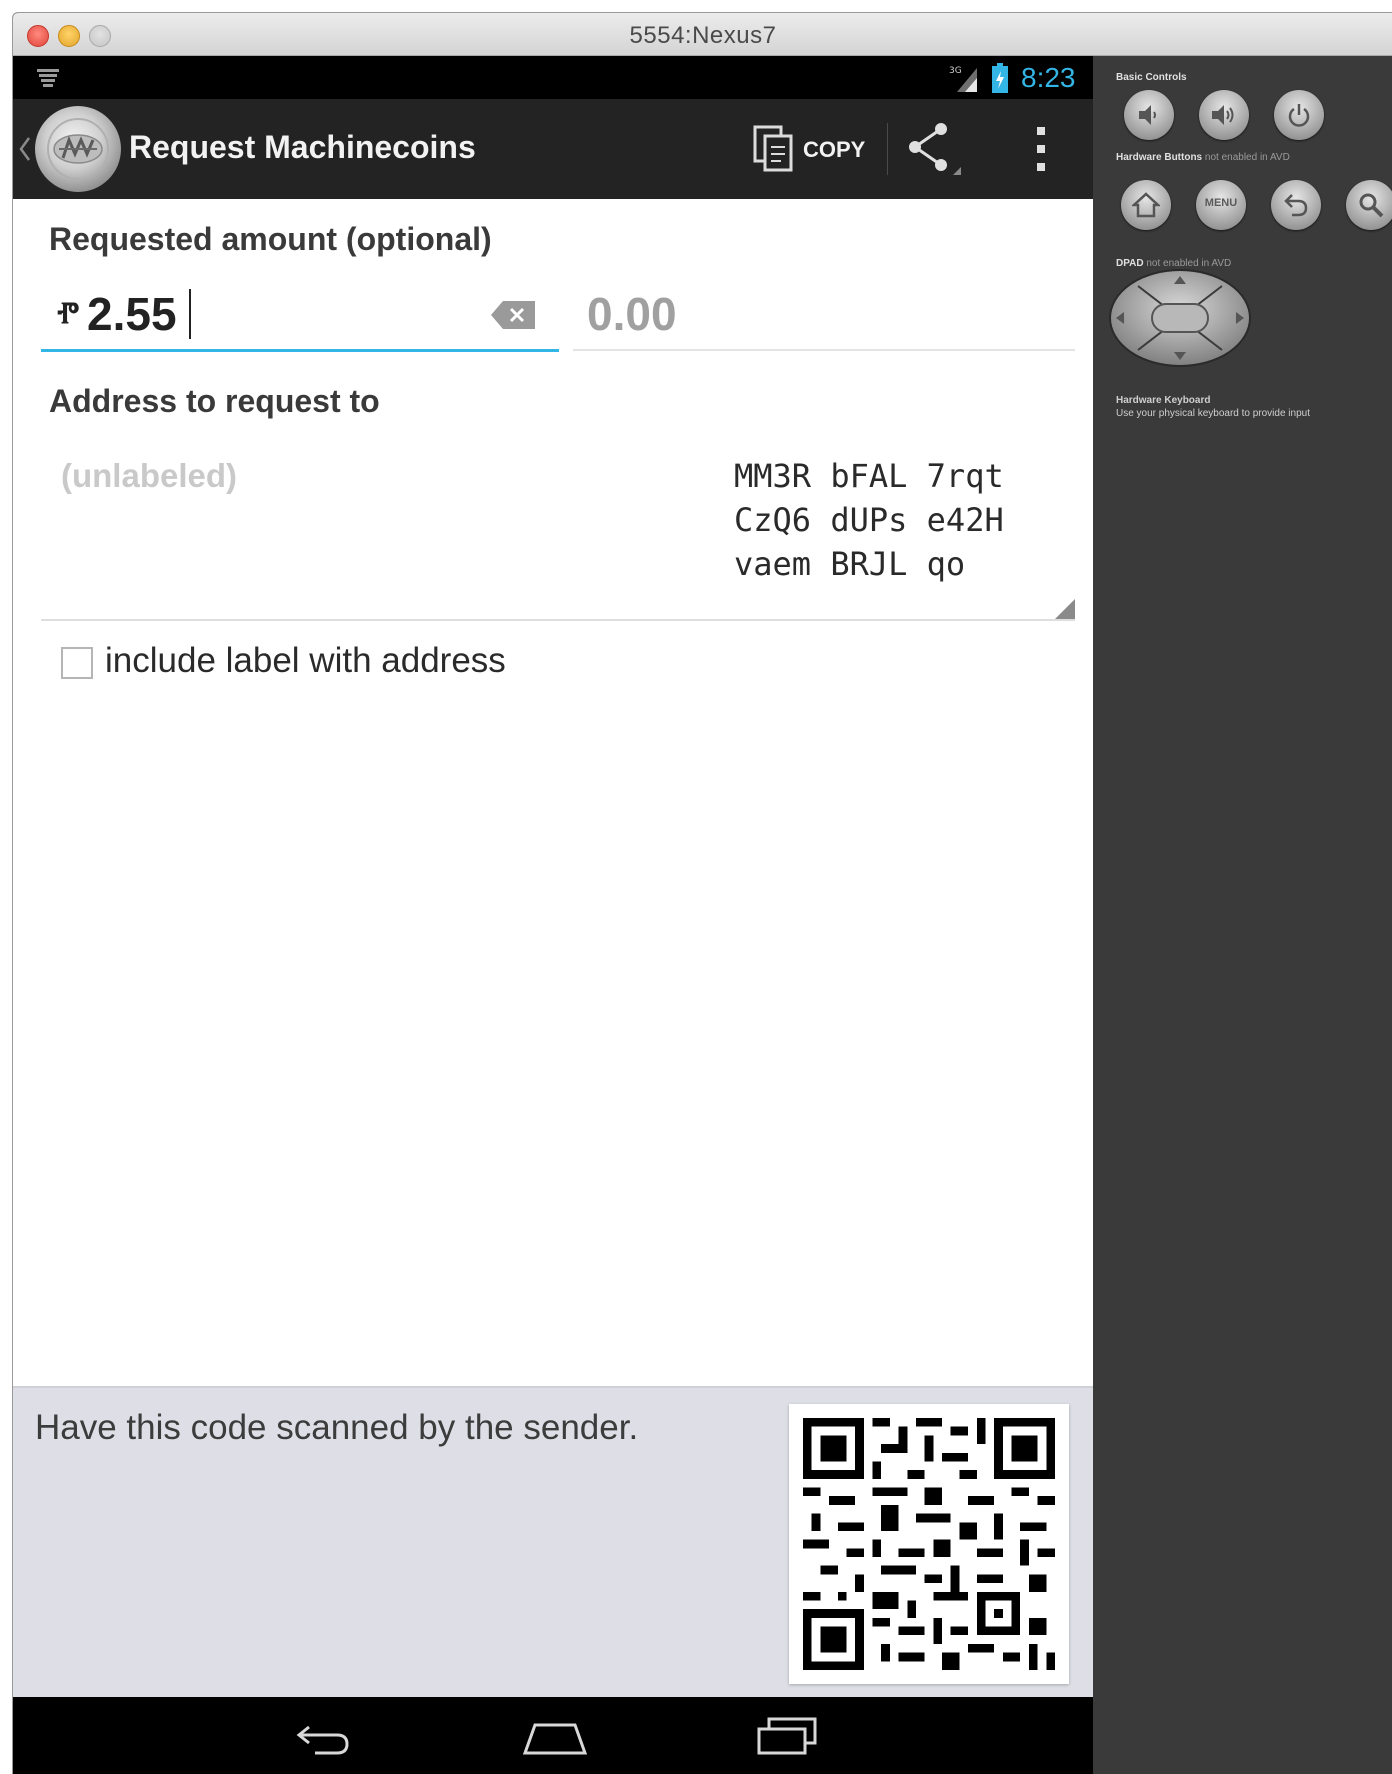  I want to click on fiat-value: 0.00, so click(632, 314).